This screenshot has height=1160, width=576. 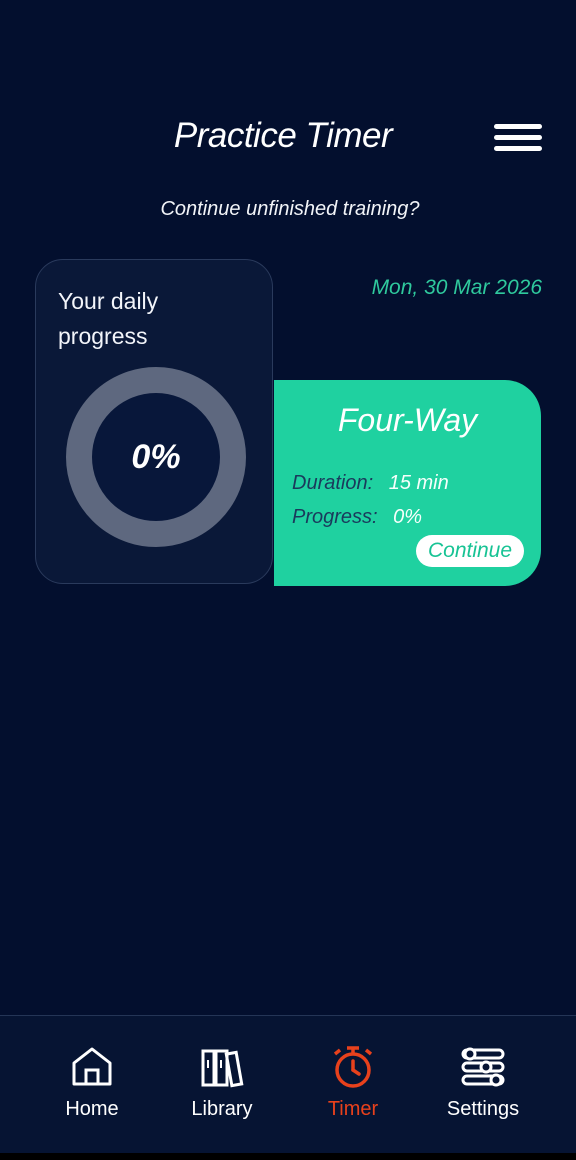 I want to click on daily-progress-ring: 0%, so click(x=156, y=457).